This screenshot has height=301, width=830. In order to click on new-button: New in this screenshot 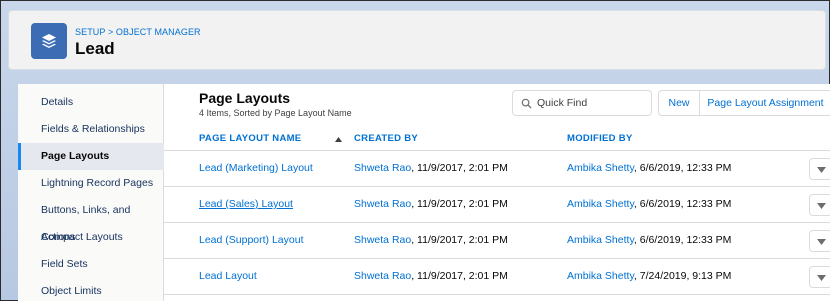, I will do `click(679, 103)`.